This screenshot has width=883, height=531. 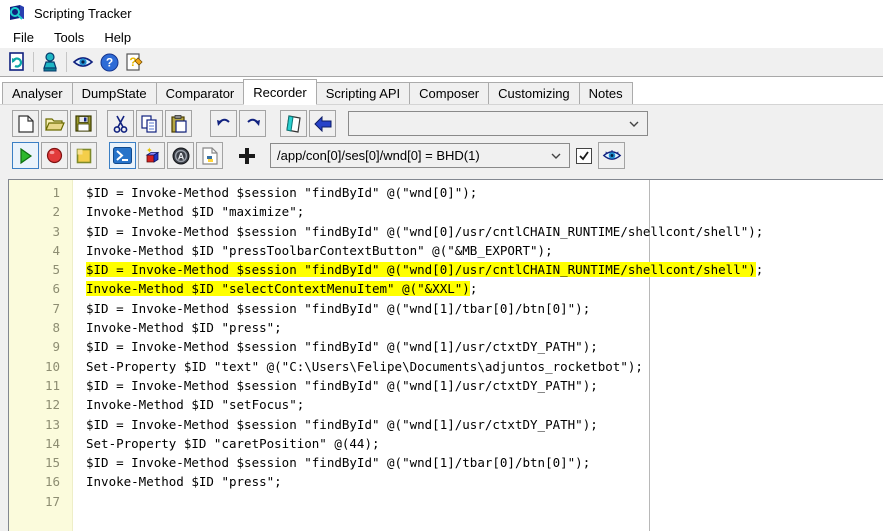 I want to click on line-number: 8, so click(x=56, y=328).